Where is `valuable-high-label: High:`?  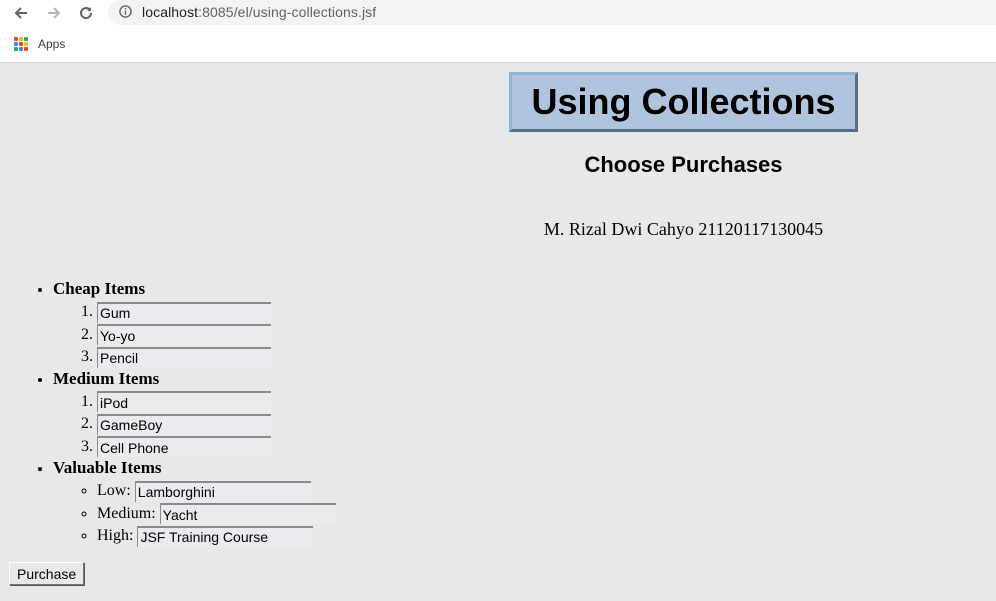
valuable-high-label: High: is located at coordinates (115, 535).